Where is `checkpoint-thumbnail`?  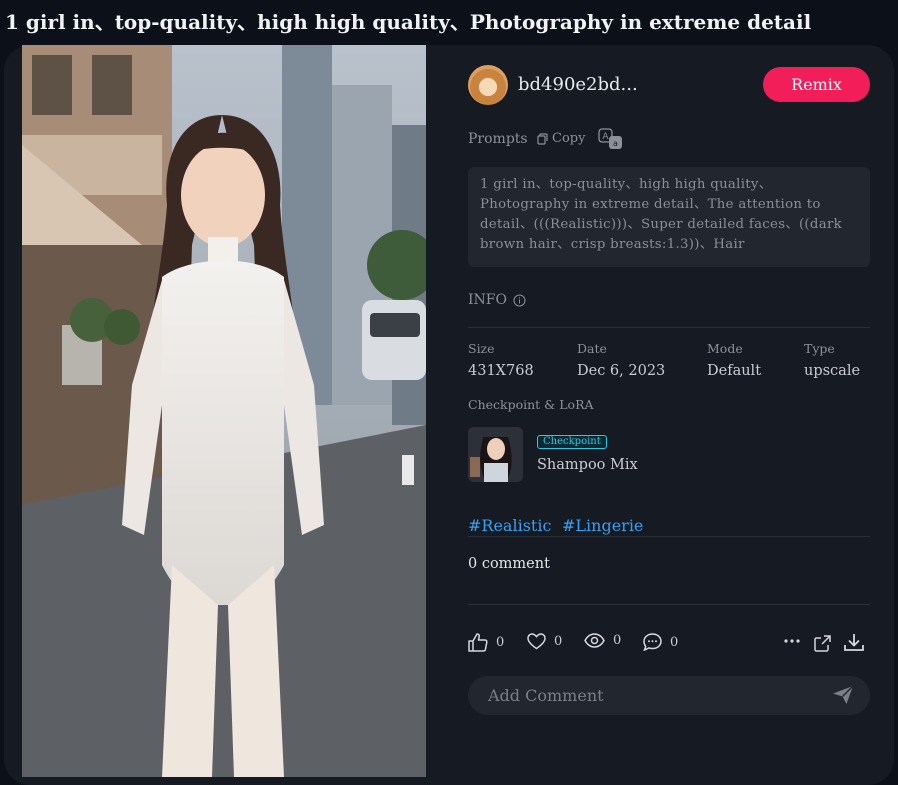 checkpoint-thumbnail is located at coordinates (495, 454).